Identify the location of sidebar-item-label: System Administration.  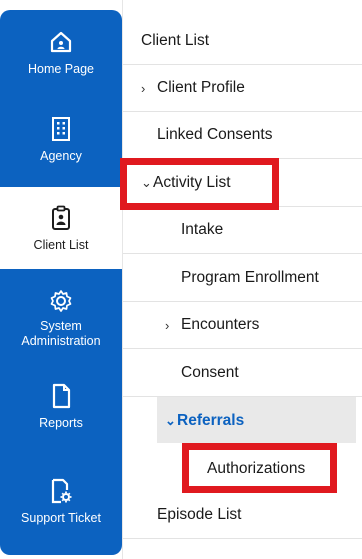
(61, 333).